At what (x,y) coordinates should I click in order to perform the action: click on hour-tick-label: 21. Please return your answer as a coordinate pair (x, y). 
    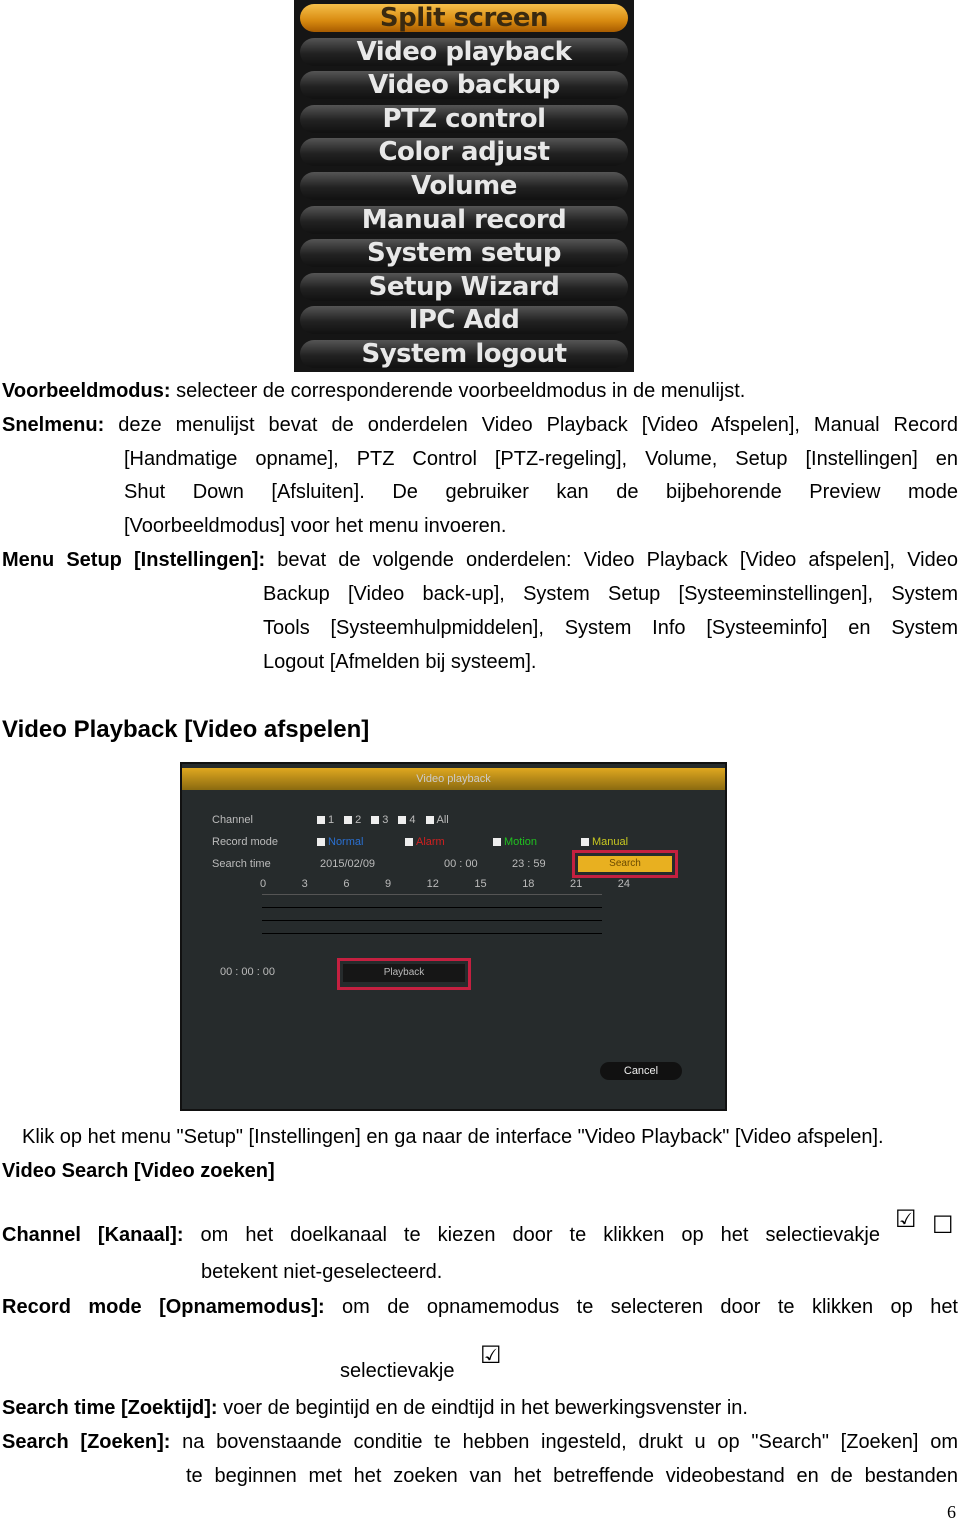
    Looking at the image, I should click on (576, 884).